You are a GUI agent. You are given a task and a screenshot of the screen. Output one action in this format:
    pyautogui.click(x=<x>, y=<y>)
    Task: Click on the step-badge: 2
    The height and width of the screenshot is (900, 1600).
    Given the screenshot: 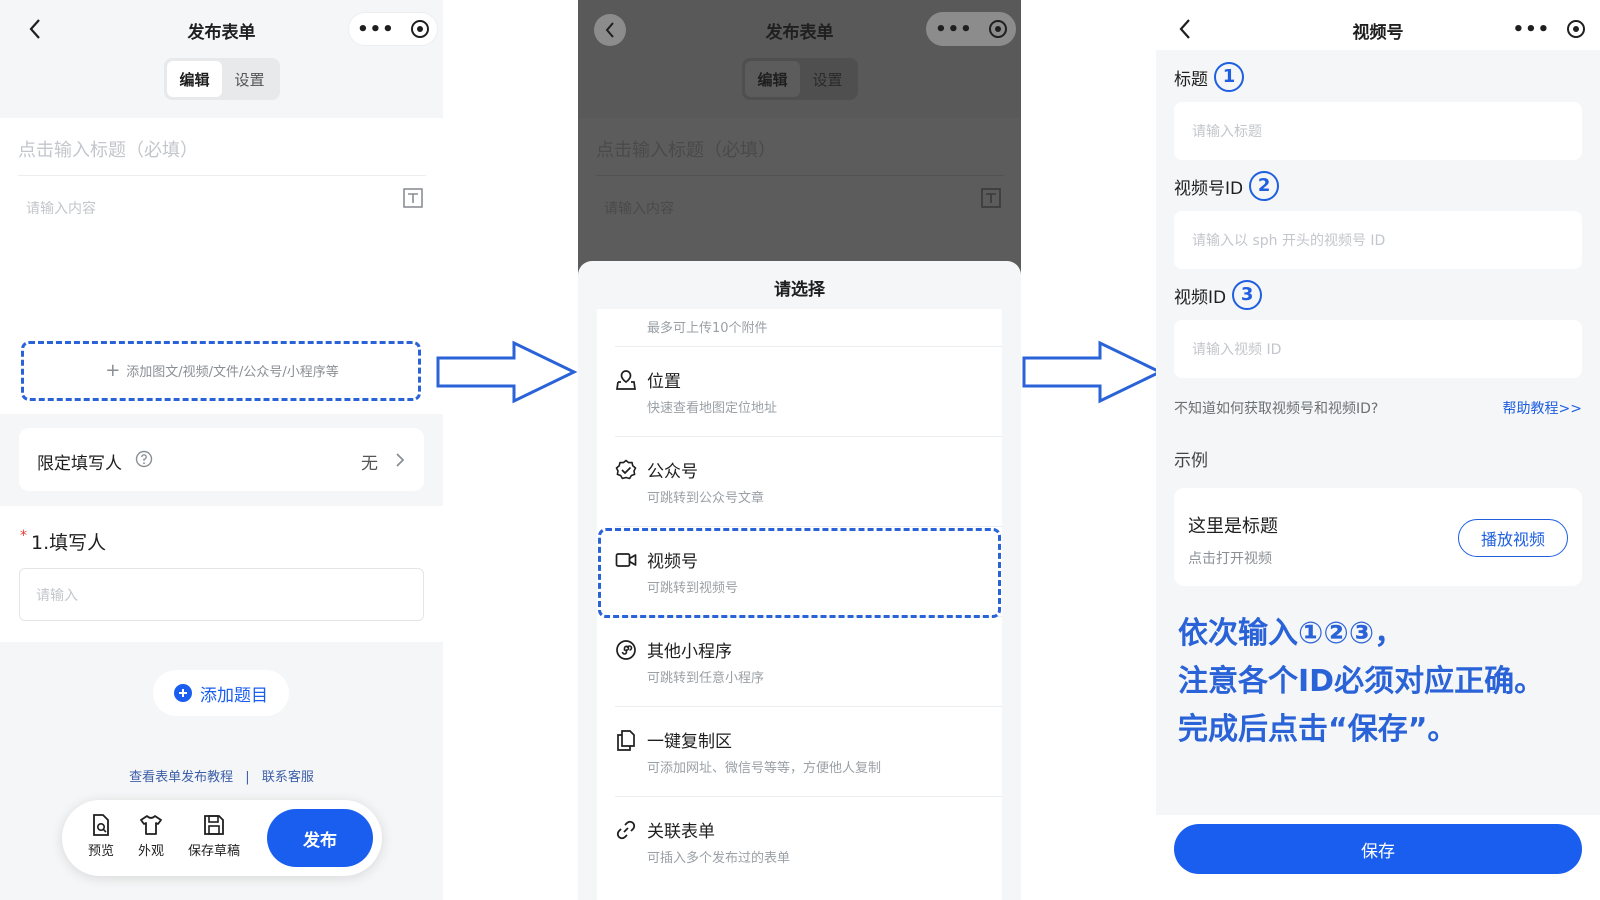 What is the action you would take?
    pyautogui.click(x=1264, y=186)
    